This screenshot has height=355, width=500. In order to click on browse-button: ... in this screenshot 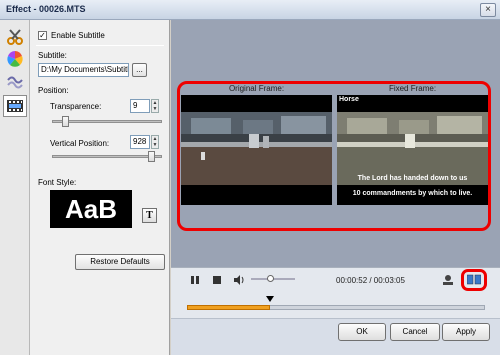, I will do `click(139, 70)`.